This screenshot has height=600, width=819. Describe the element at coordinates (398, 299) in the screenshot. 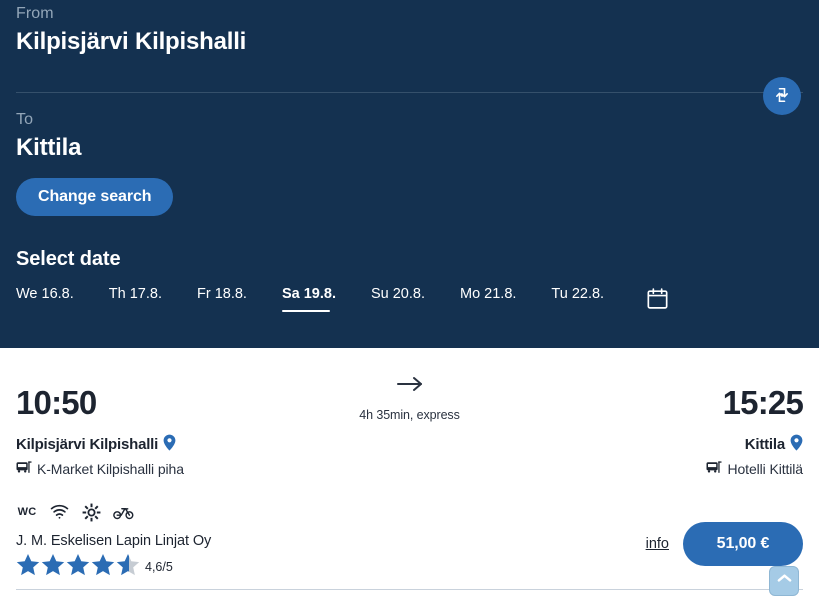

I see `date-chip-4: Su 20.8.` at that location.